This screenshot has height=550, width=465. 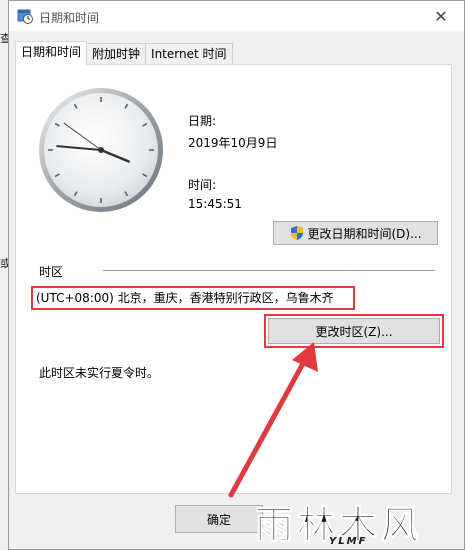 I want to click on window-title: 日期和时间, so click(x=69, y=18).